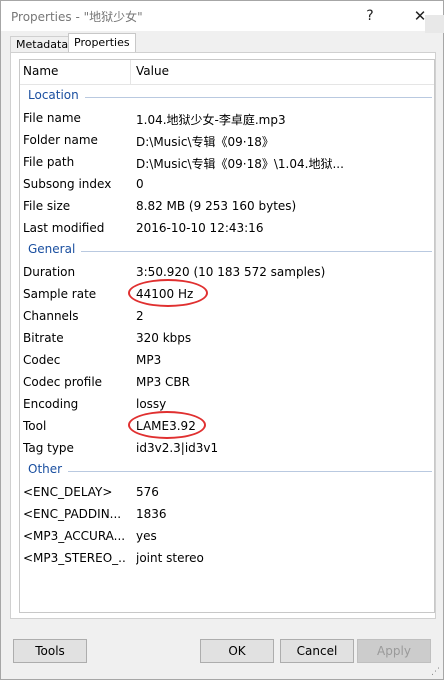  Describe the element at coordinates (227, 250) in the screenshot. I see `group-header: General` at that location.